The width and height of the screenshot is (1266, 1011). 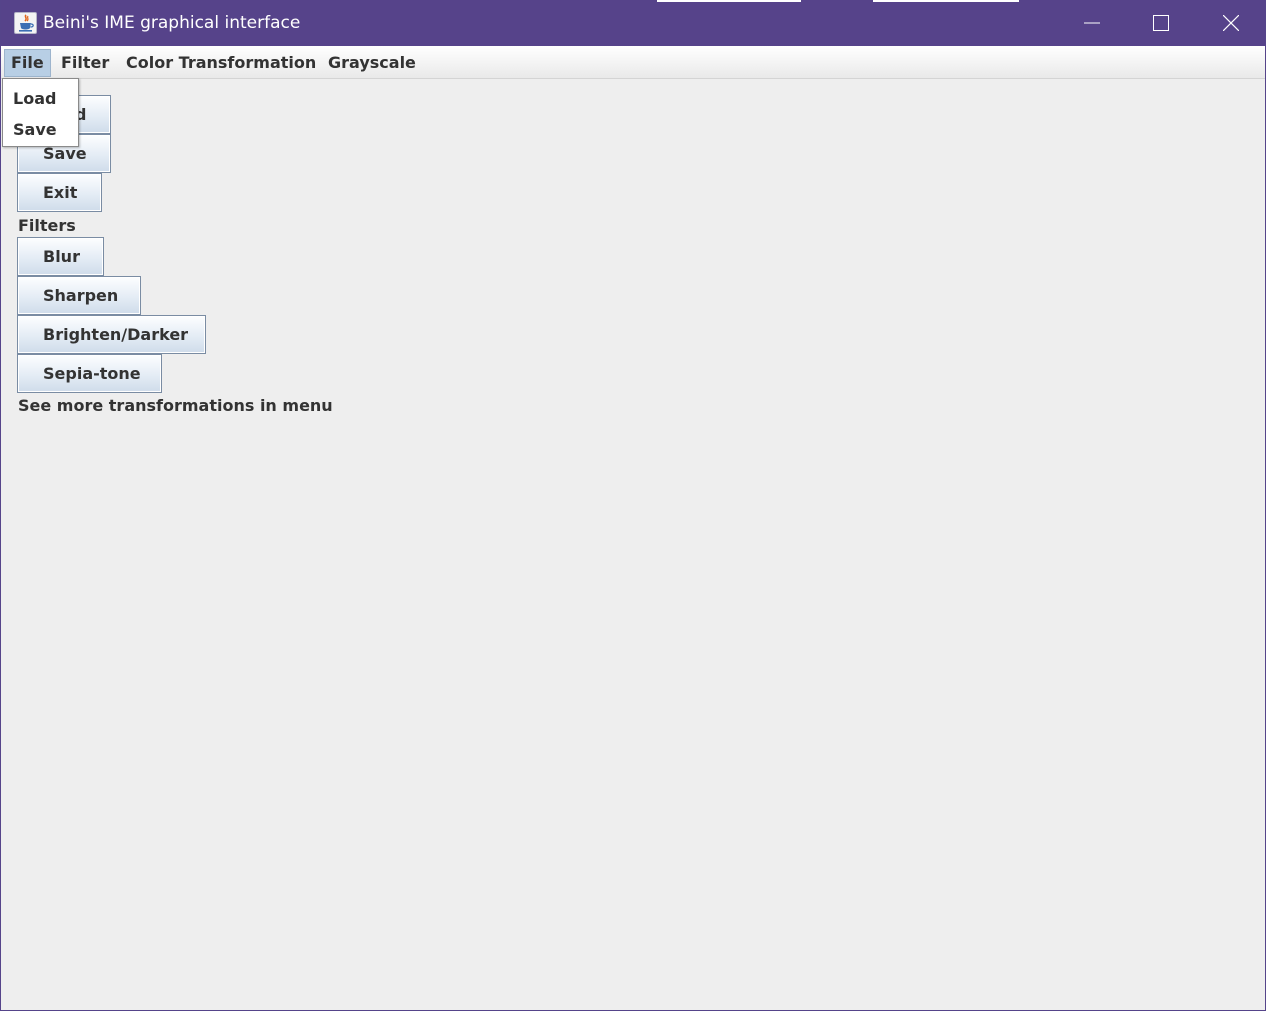 I want to click on maximize-button, so click(x=1161, y=23).